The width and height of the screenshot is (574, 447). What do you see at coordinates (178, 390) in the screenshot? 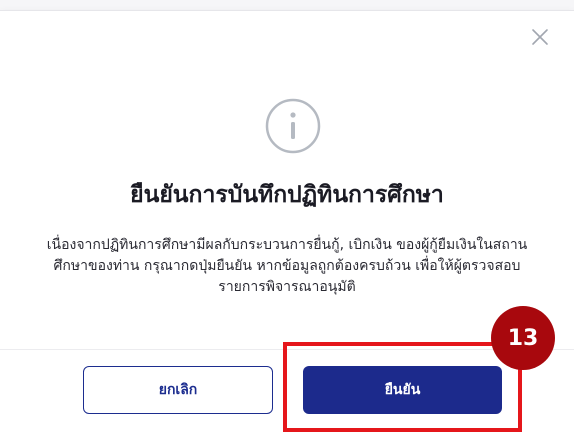
I see `cancel-button: ยกเลิก` at bounding box center [178, 390].